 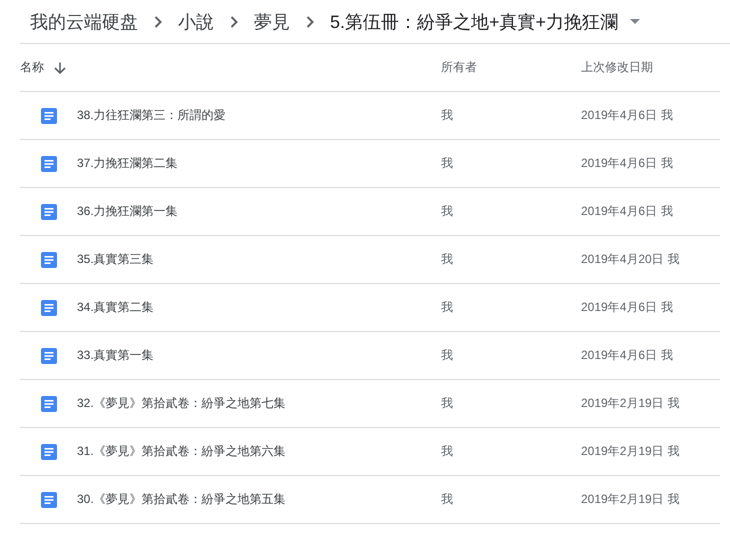 What do you see at coordinates (272, 22) in the screenshot?
I see `breadcrumb-item: 夢見` at bounding box center [272, 22].